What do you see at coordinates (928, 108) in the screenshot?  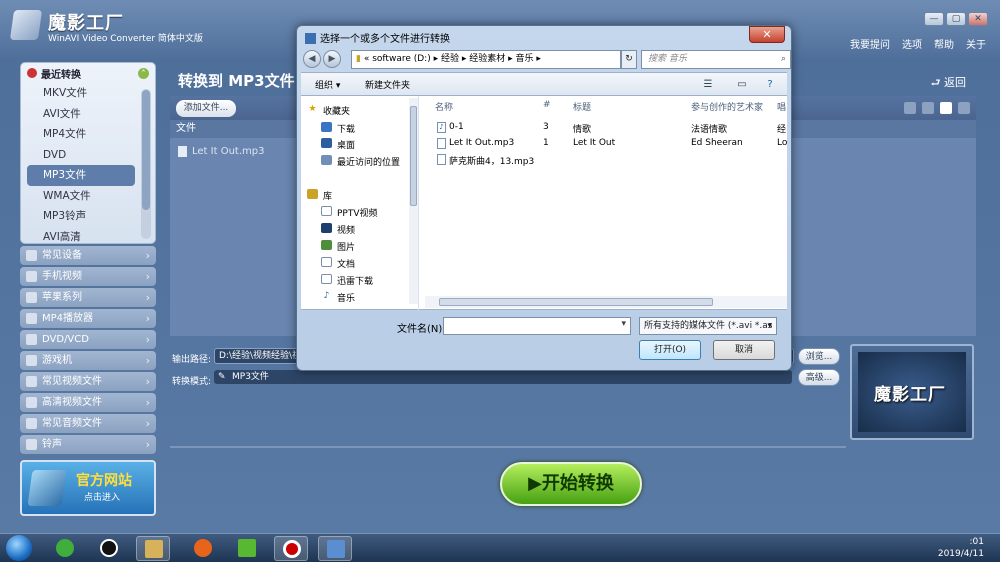 I see `clear-icon` at bounding box center [928, 108].